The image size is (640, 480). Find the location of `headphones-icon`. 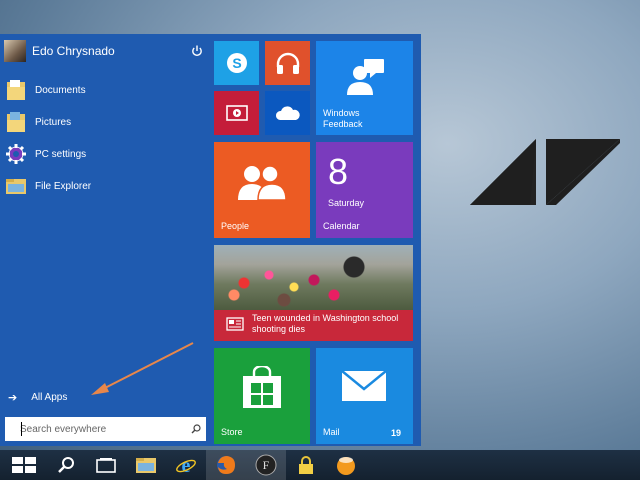

headphones-icon is located at coordinates (287, 63).